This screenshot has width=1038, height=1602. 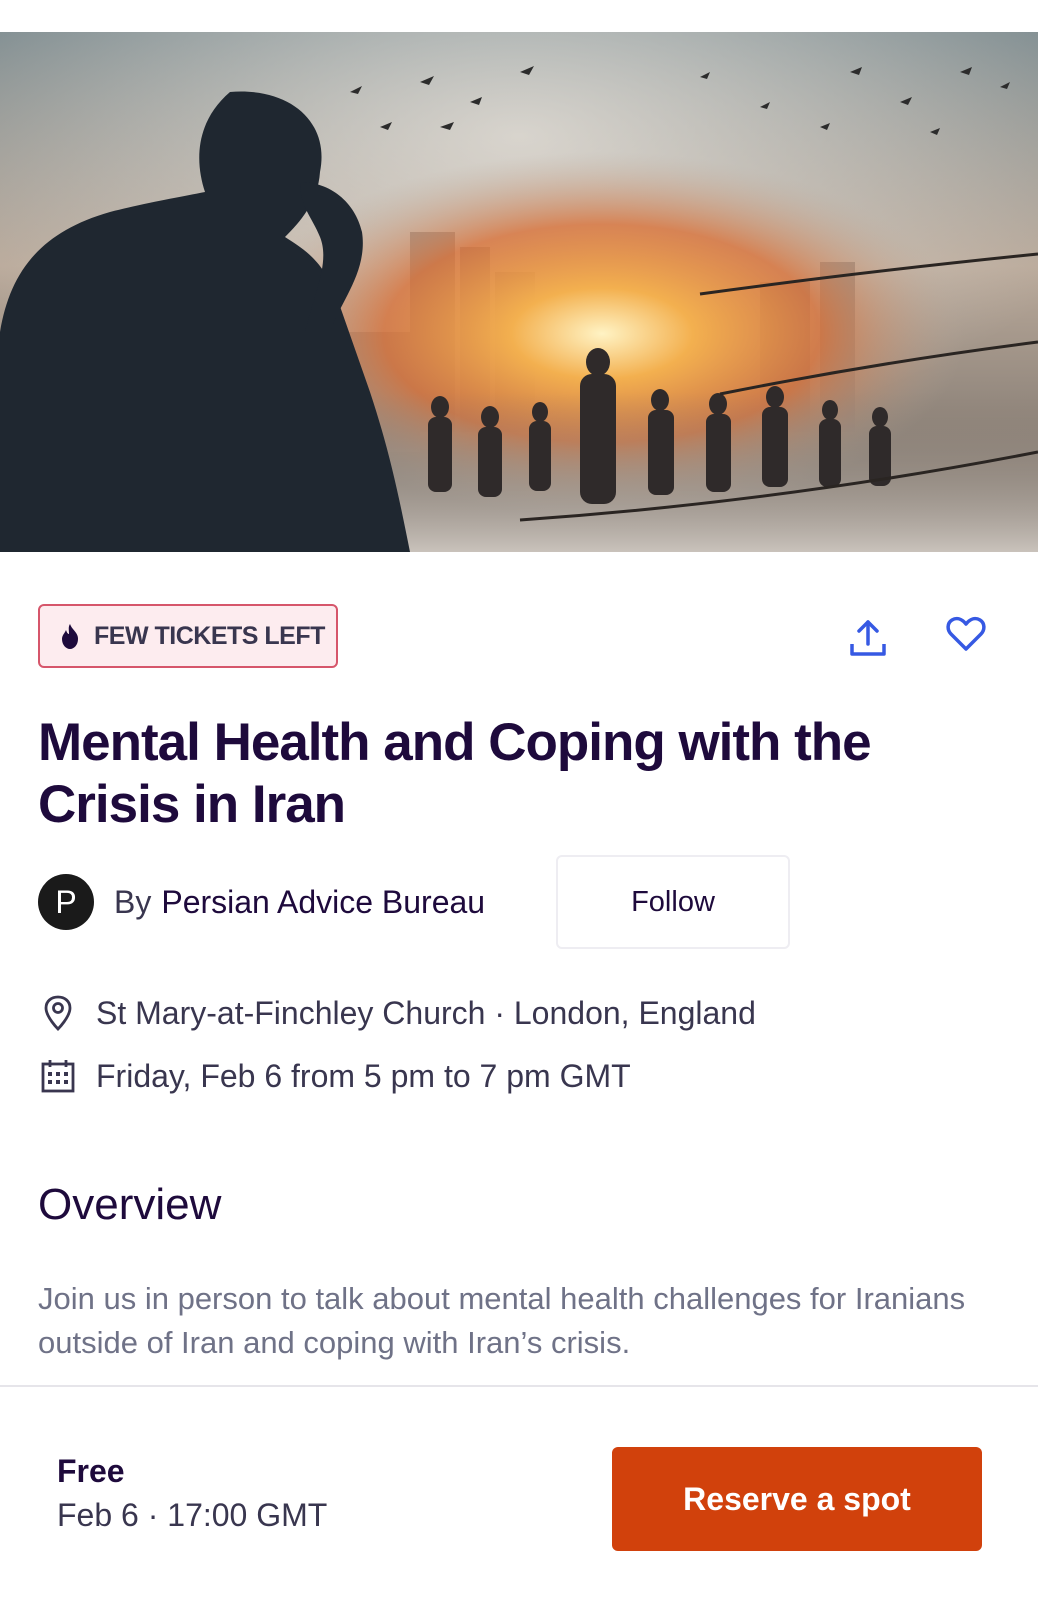 I want to click on date-row: Friday, Feb 6 from 5 pm to 7 pm GMT, so click(x=334, y=1076).